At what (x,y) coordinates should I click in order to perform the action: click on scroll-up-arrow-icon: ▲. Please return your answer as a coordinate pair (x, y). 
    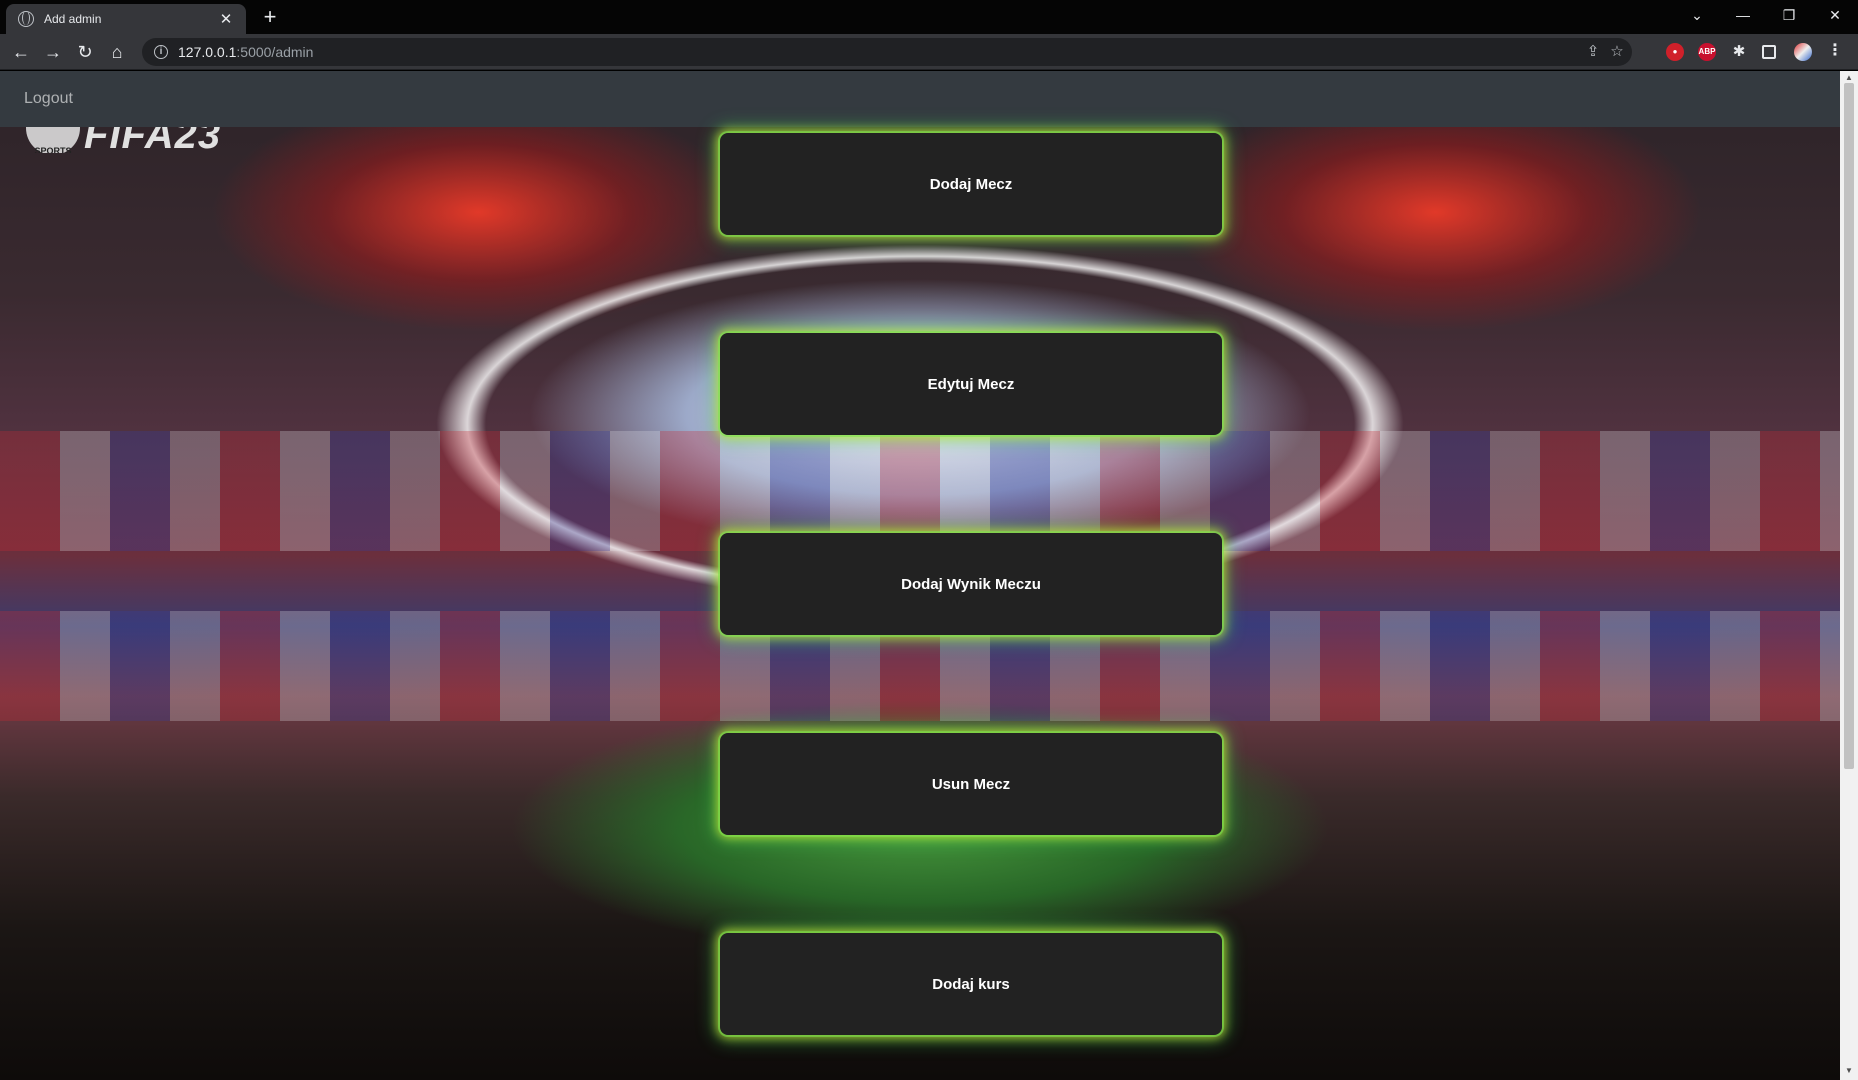
    Looking at the image, I should click on (1849, 78).